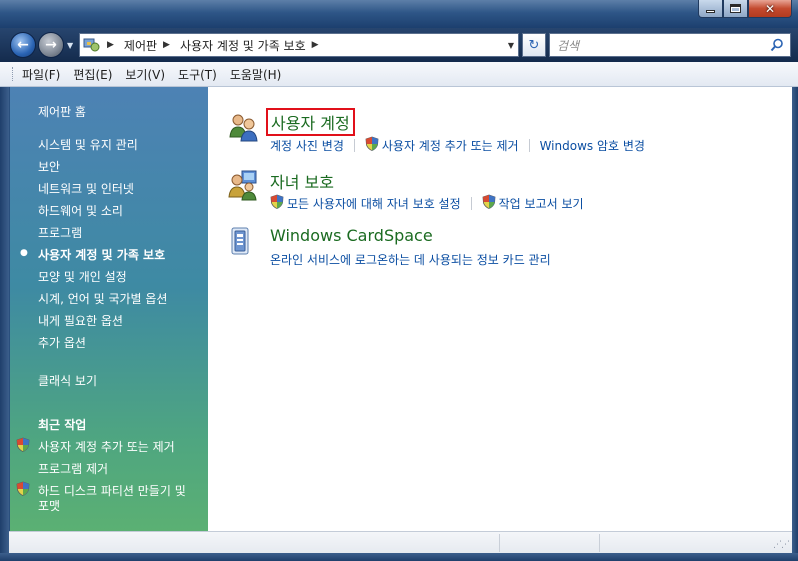  What do you see at coordinates (242, 45) in the screenshot?
I see `breadcrumb-label: 사용자 계정 및 가족 보호` at bounding box center [242, 45].